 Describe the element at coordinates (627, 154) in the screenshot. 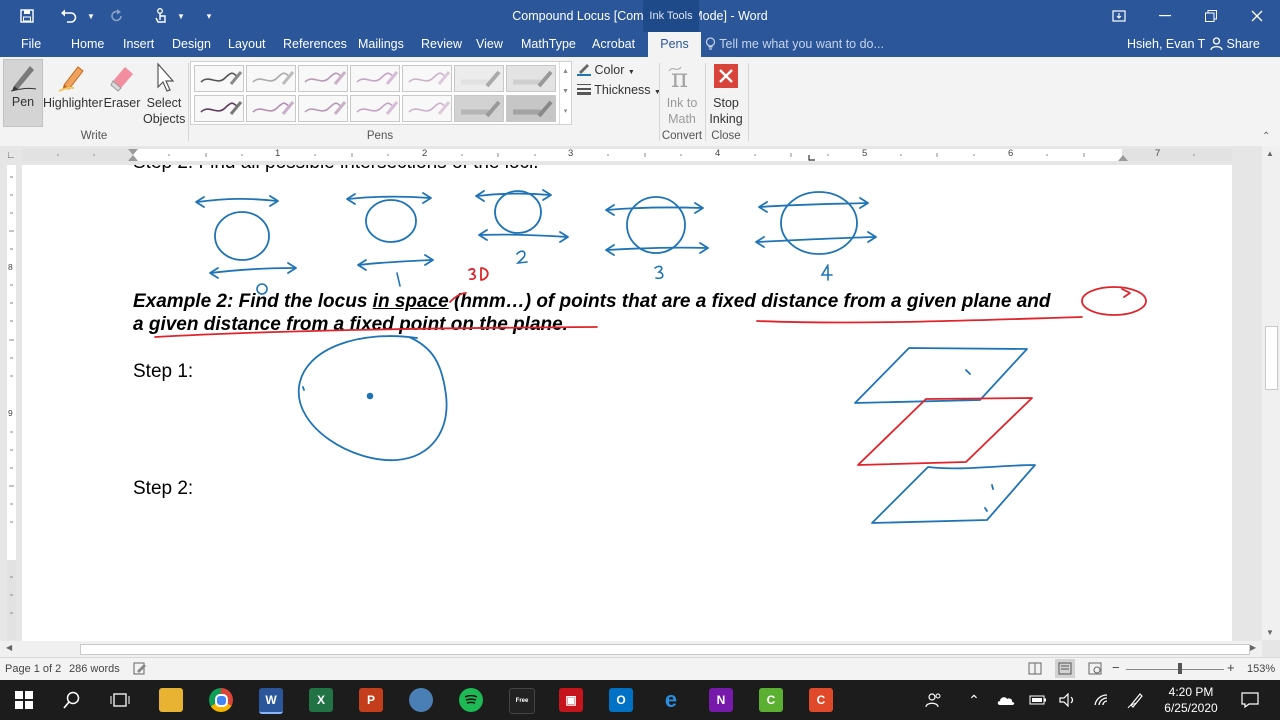

I see `ruler-track: 1 2 3 4 5 6 7` at that location.